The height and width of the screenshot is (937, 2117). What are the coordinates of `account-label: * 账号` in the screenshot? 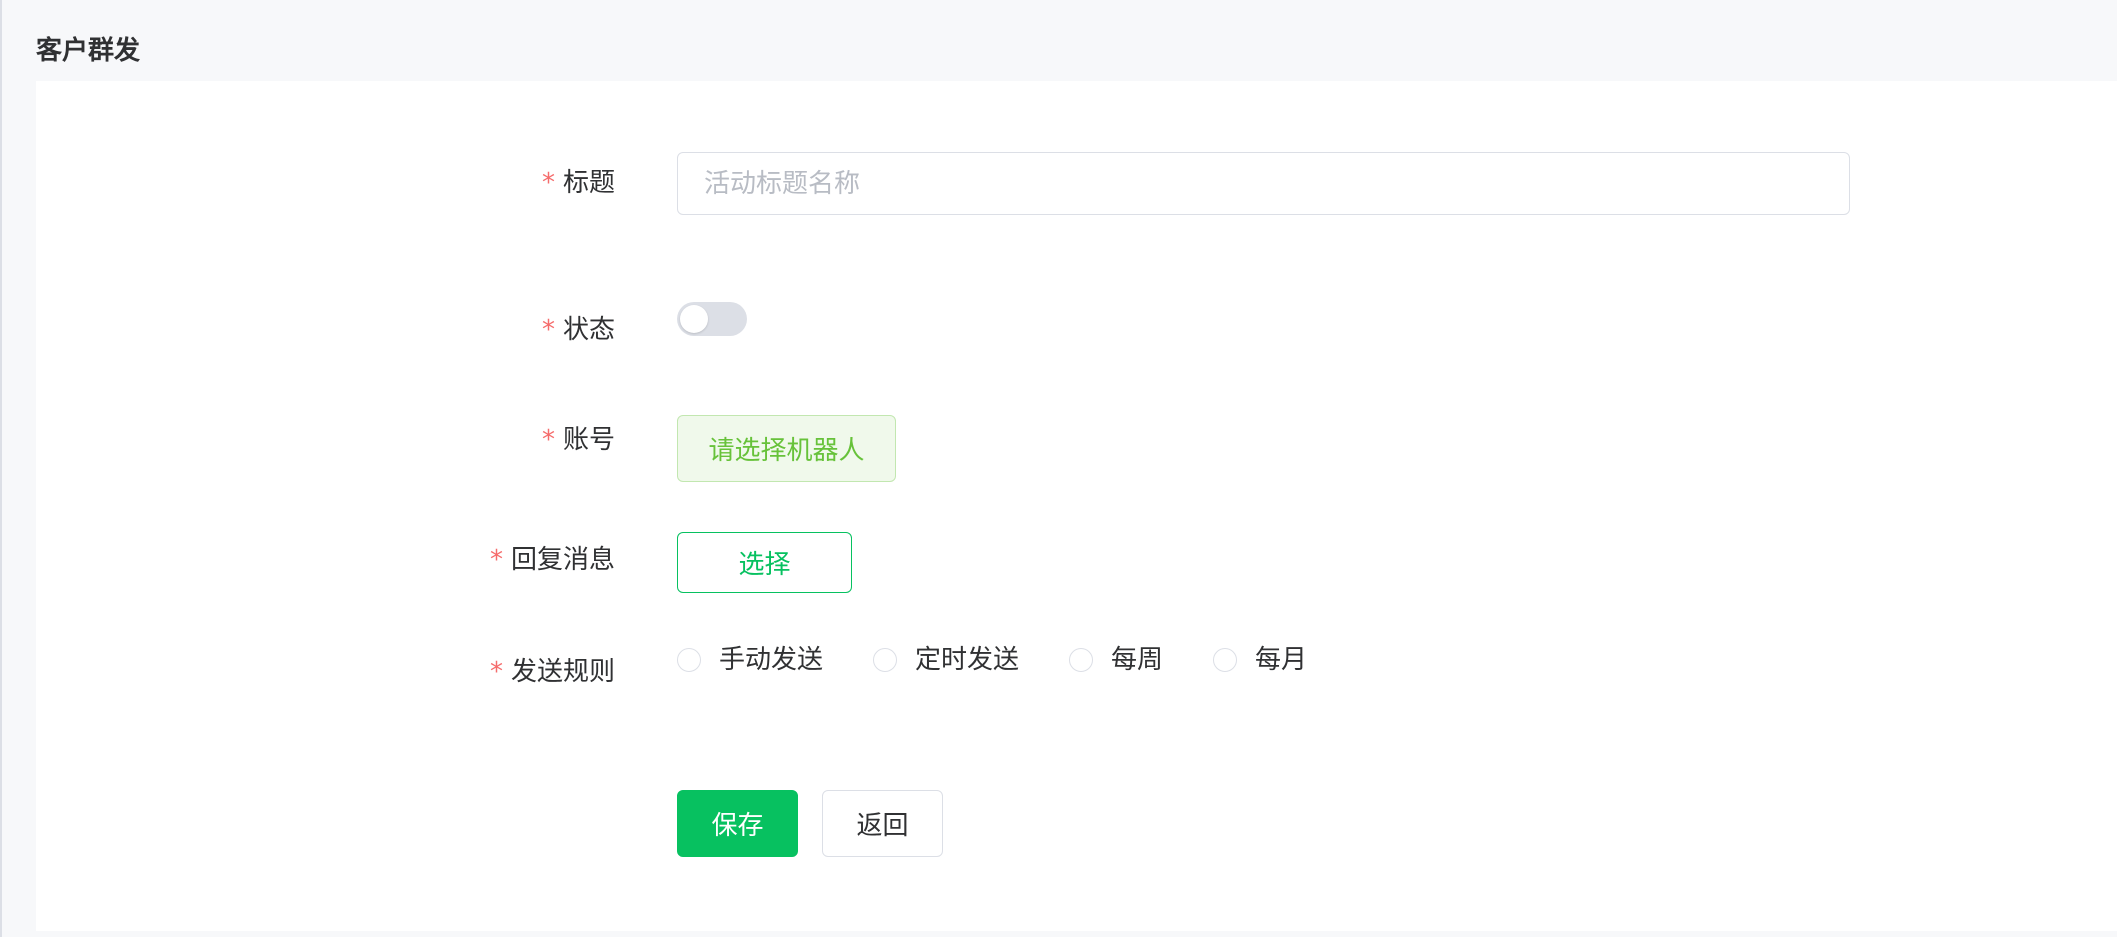 It's located at (465, 440).